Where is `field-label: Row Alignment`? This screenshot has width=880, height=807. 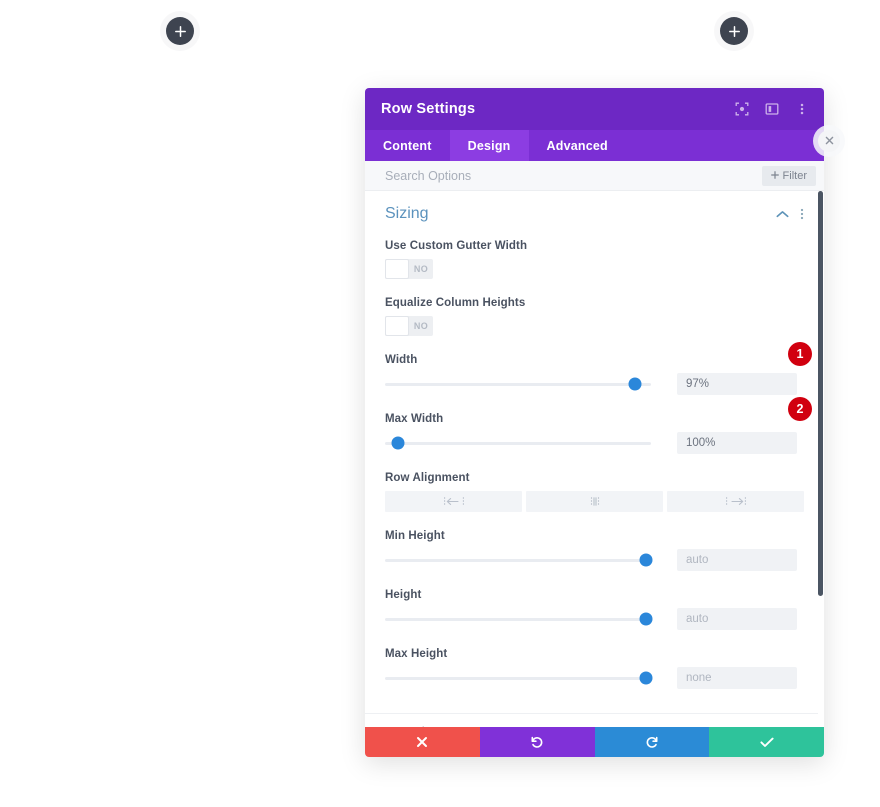 field-label: Row Alignment is located at coordinates (427, 478).